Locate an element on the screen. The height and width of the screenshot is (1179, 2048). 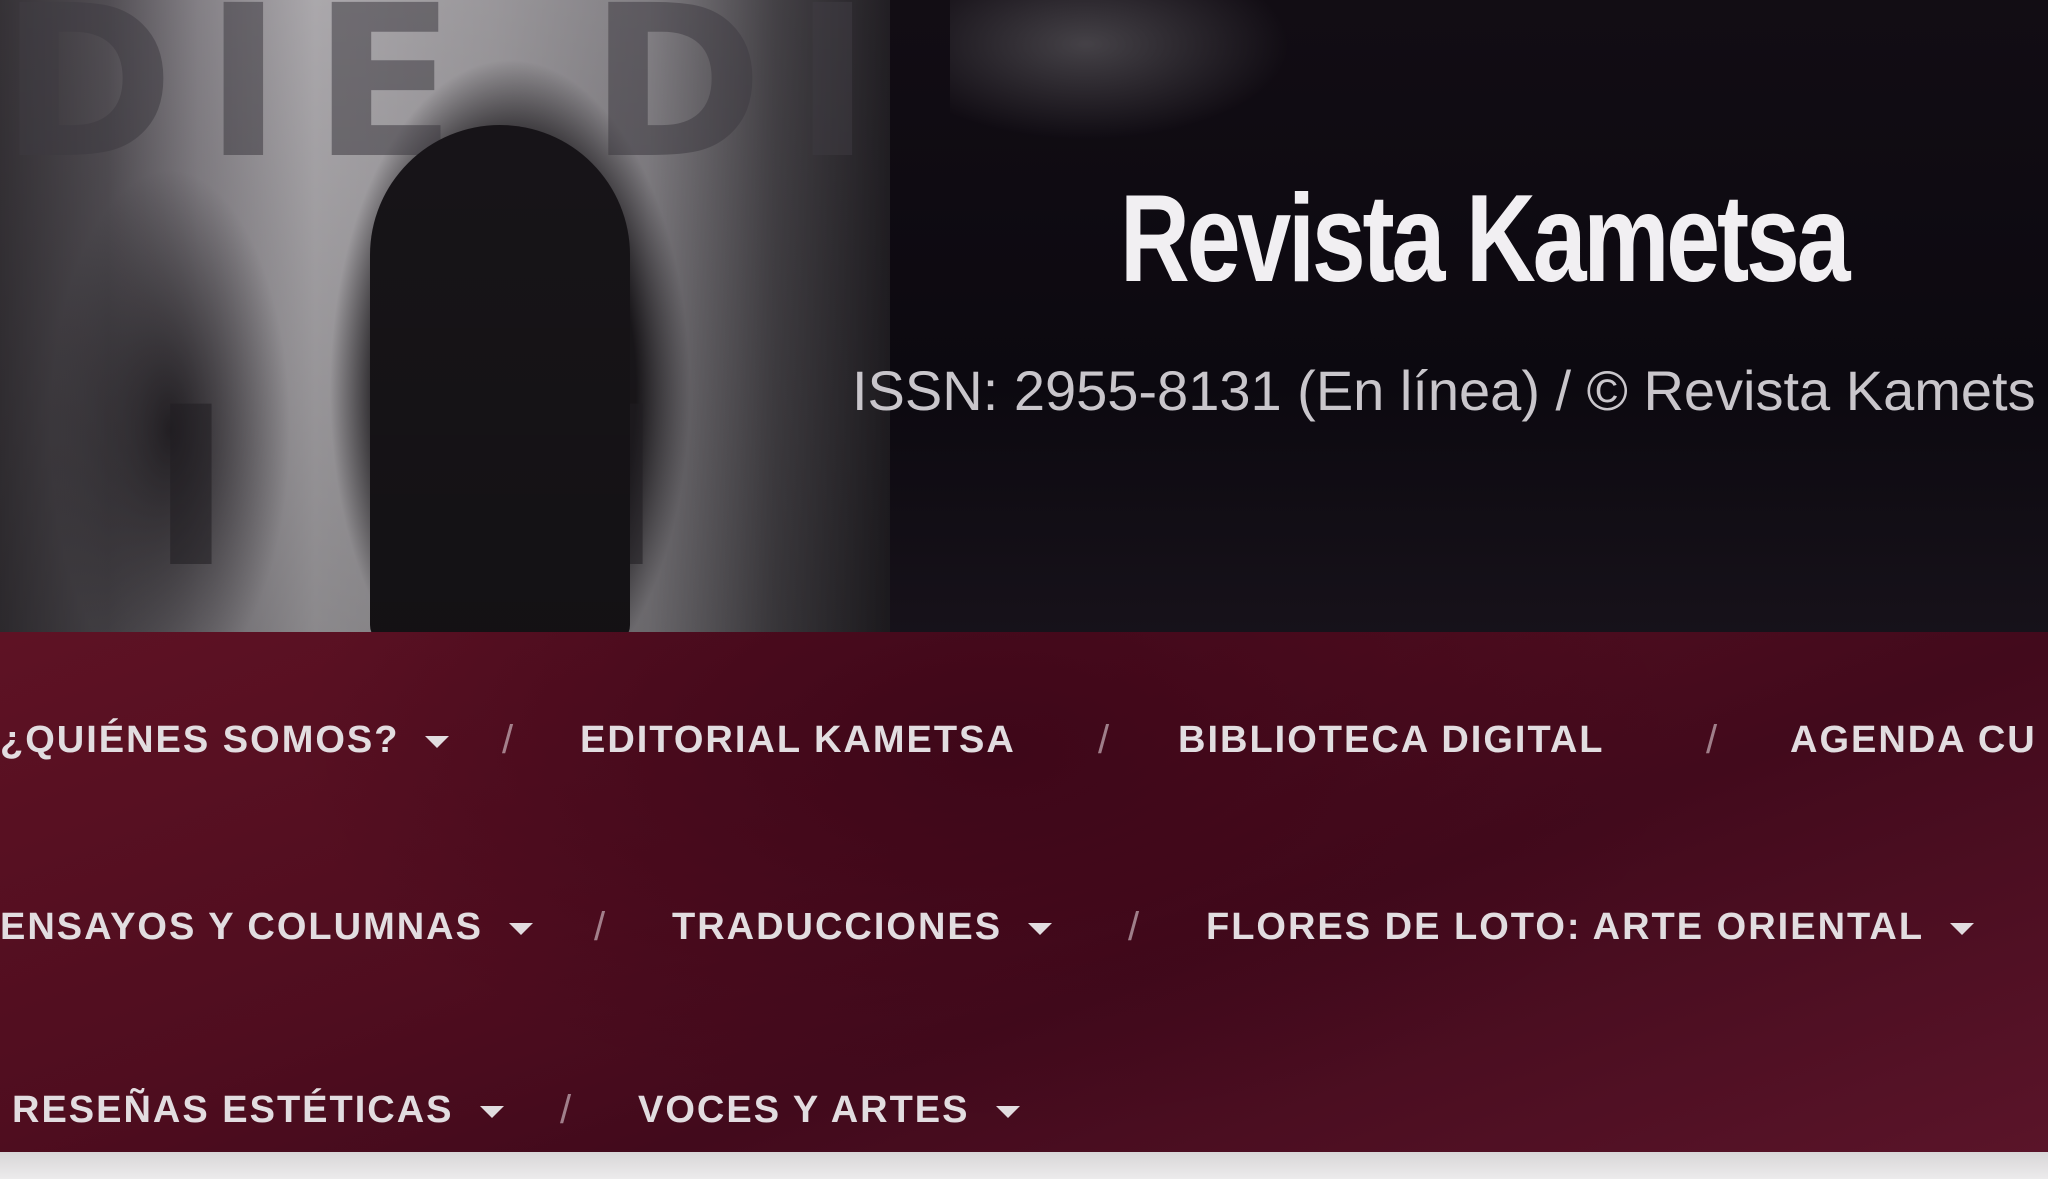
nav-item-label: AGENDA CU is located at coordinates (1913, 740).